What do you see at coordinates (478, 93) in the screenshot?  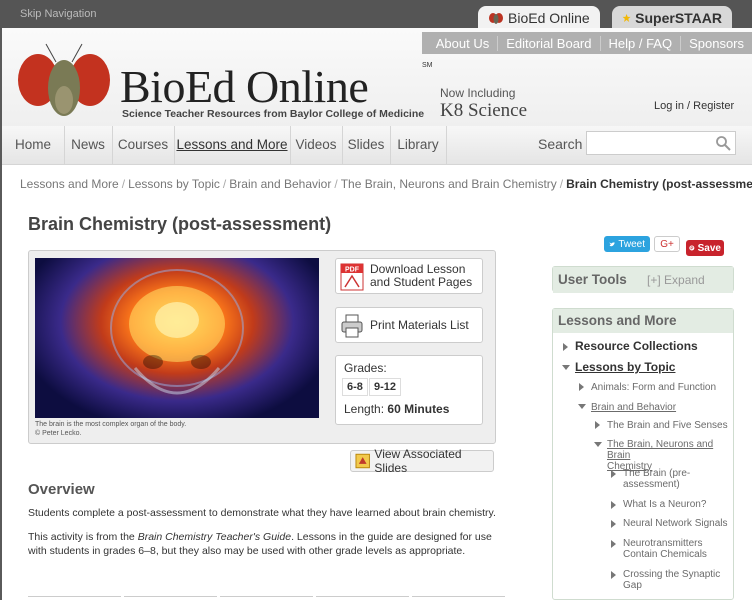 I see `now-including-label: Now Including` at bounding box center [478, 93].